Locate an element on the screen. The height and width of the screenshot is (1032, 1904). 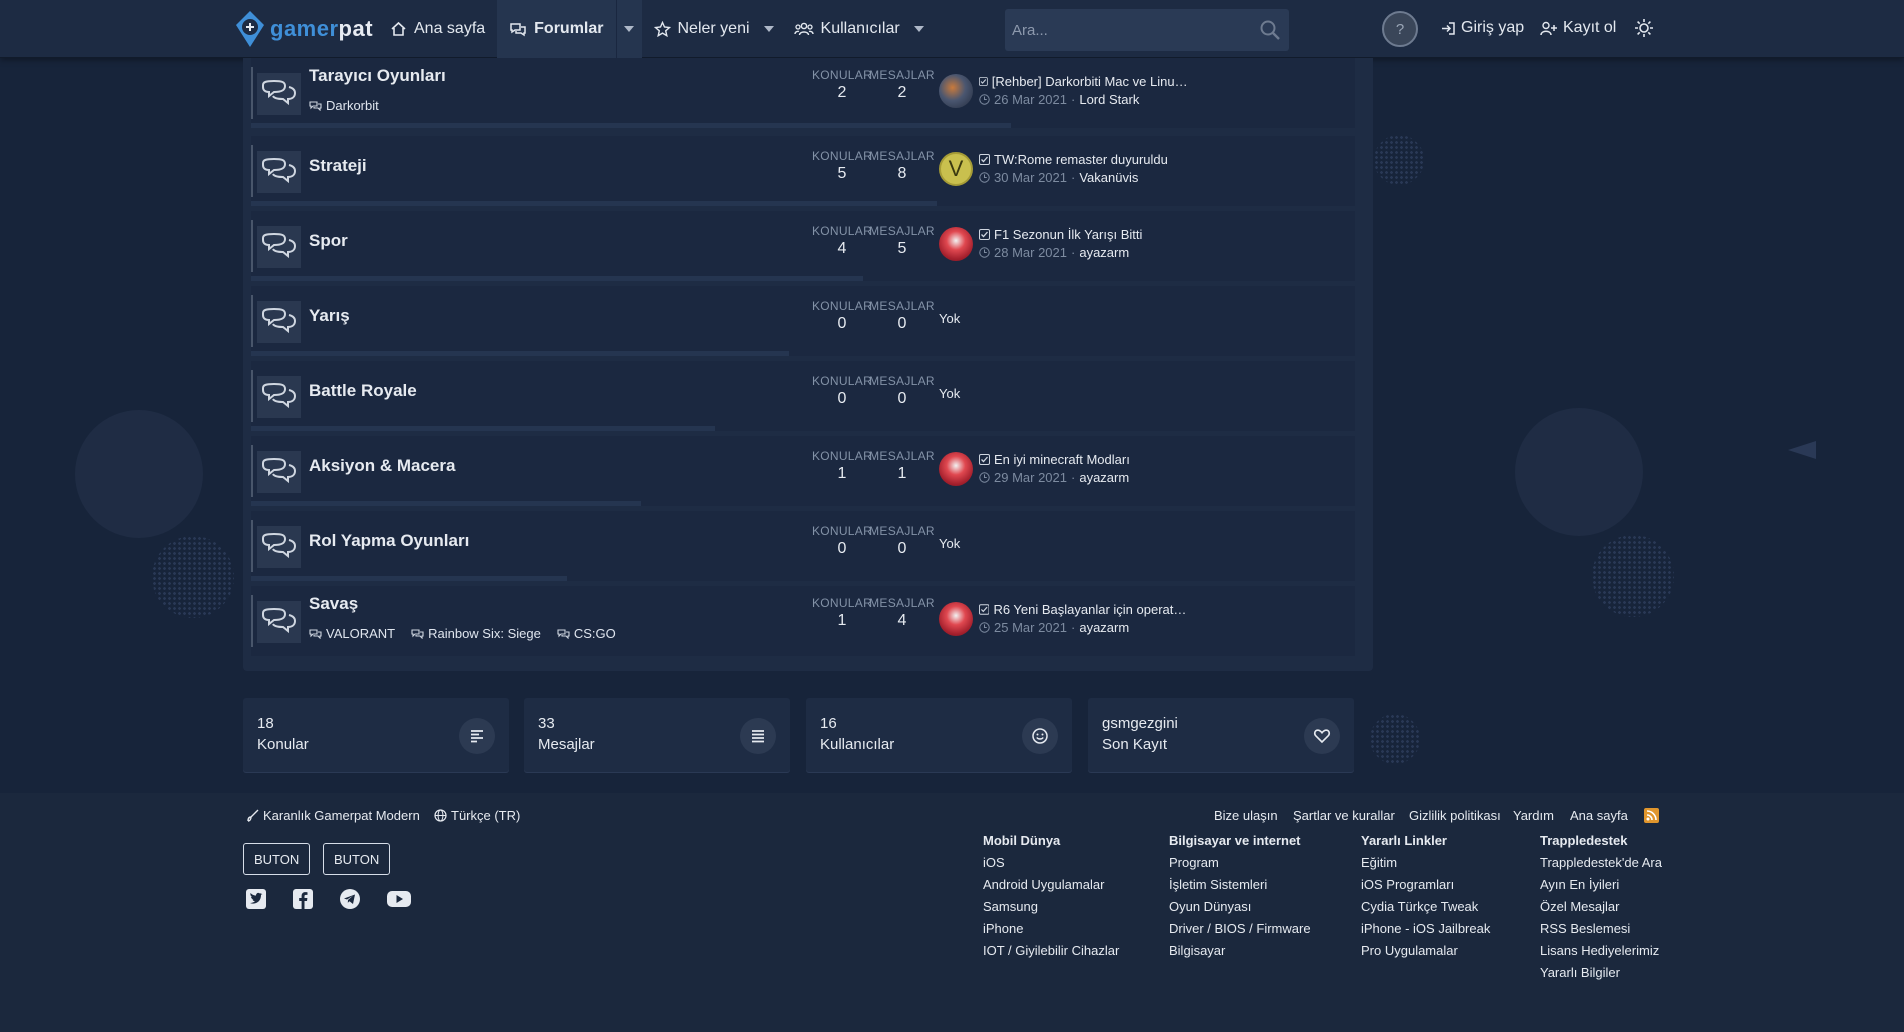
footer-column-link: Lisans Hediyelerimiz is located at coordinates (1601, 950).